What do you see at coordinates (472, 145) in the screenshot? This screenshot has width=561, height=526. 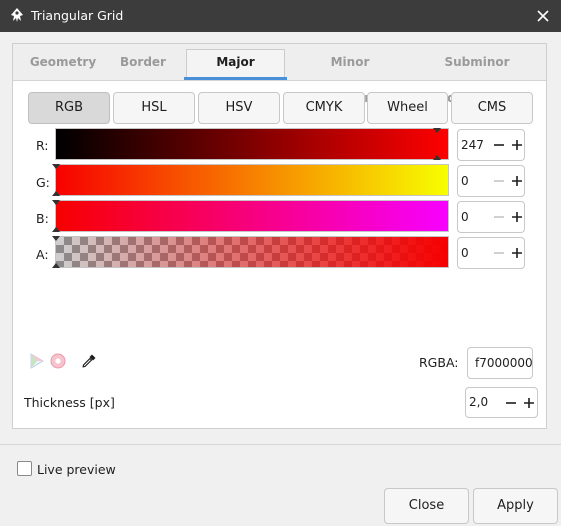 I see `red-value: 247` at bounding box center [472, 145].